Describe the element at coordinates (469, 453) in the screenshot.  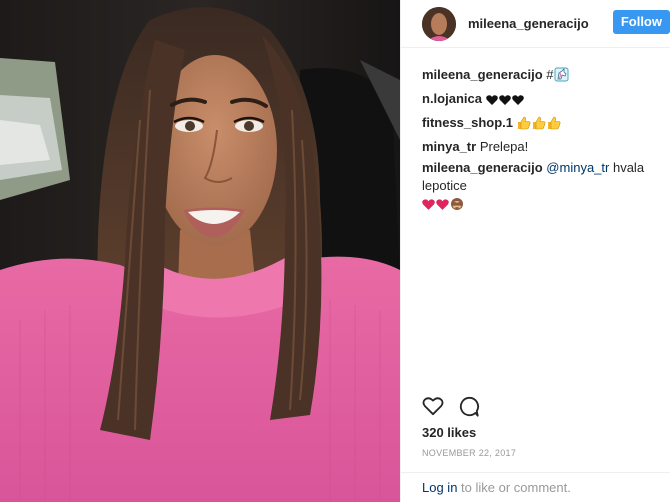
I see `post-date: NOVEMBER 22, 2017` at that location.